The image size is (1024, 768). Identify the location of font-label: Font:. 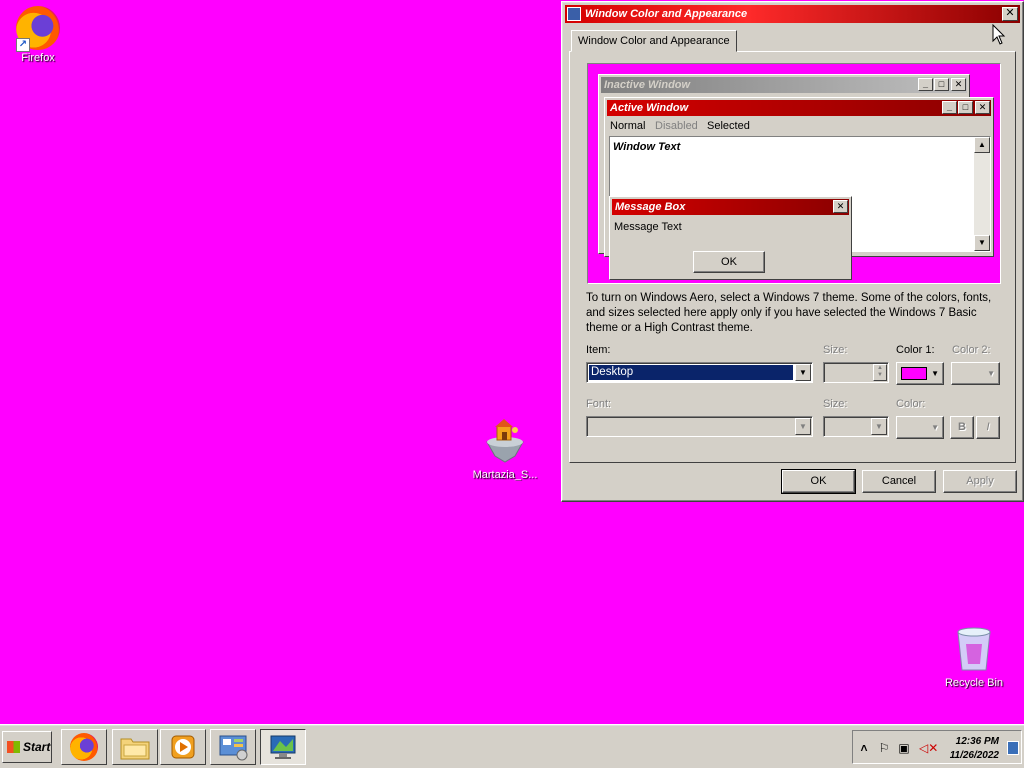
(599, 404).